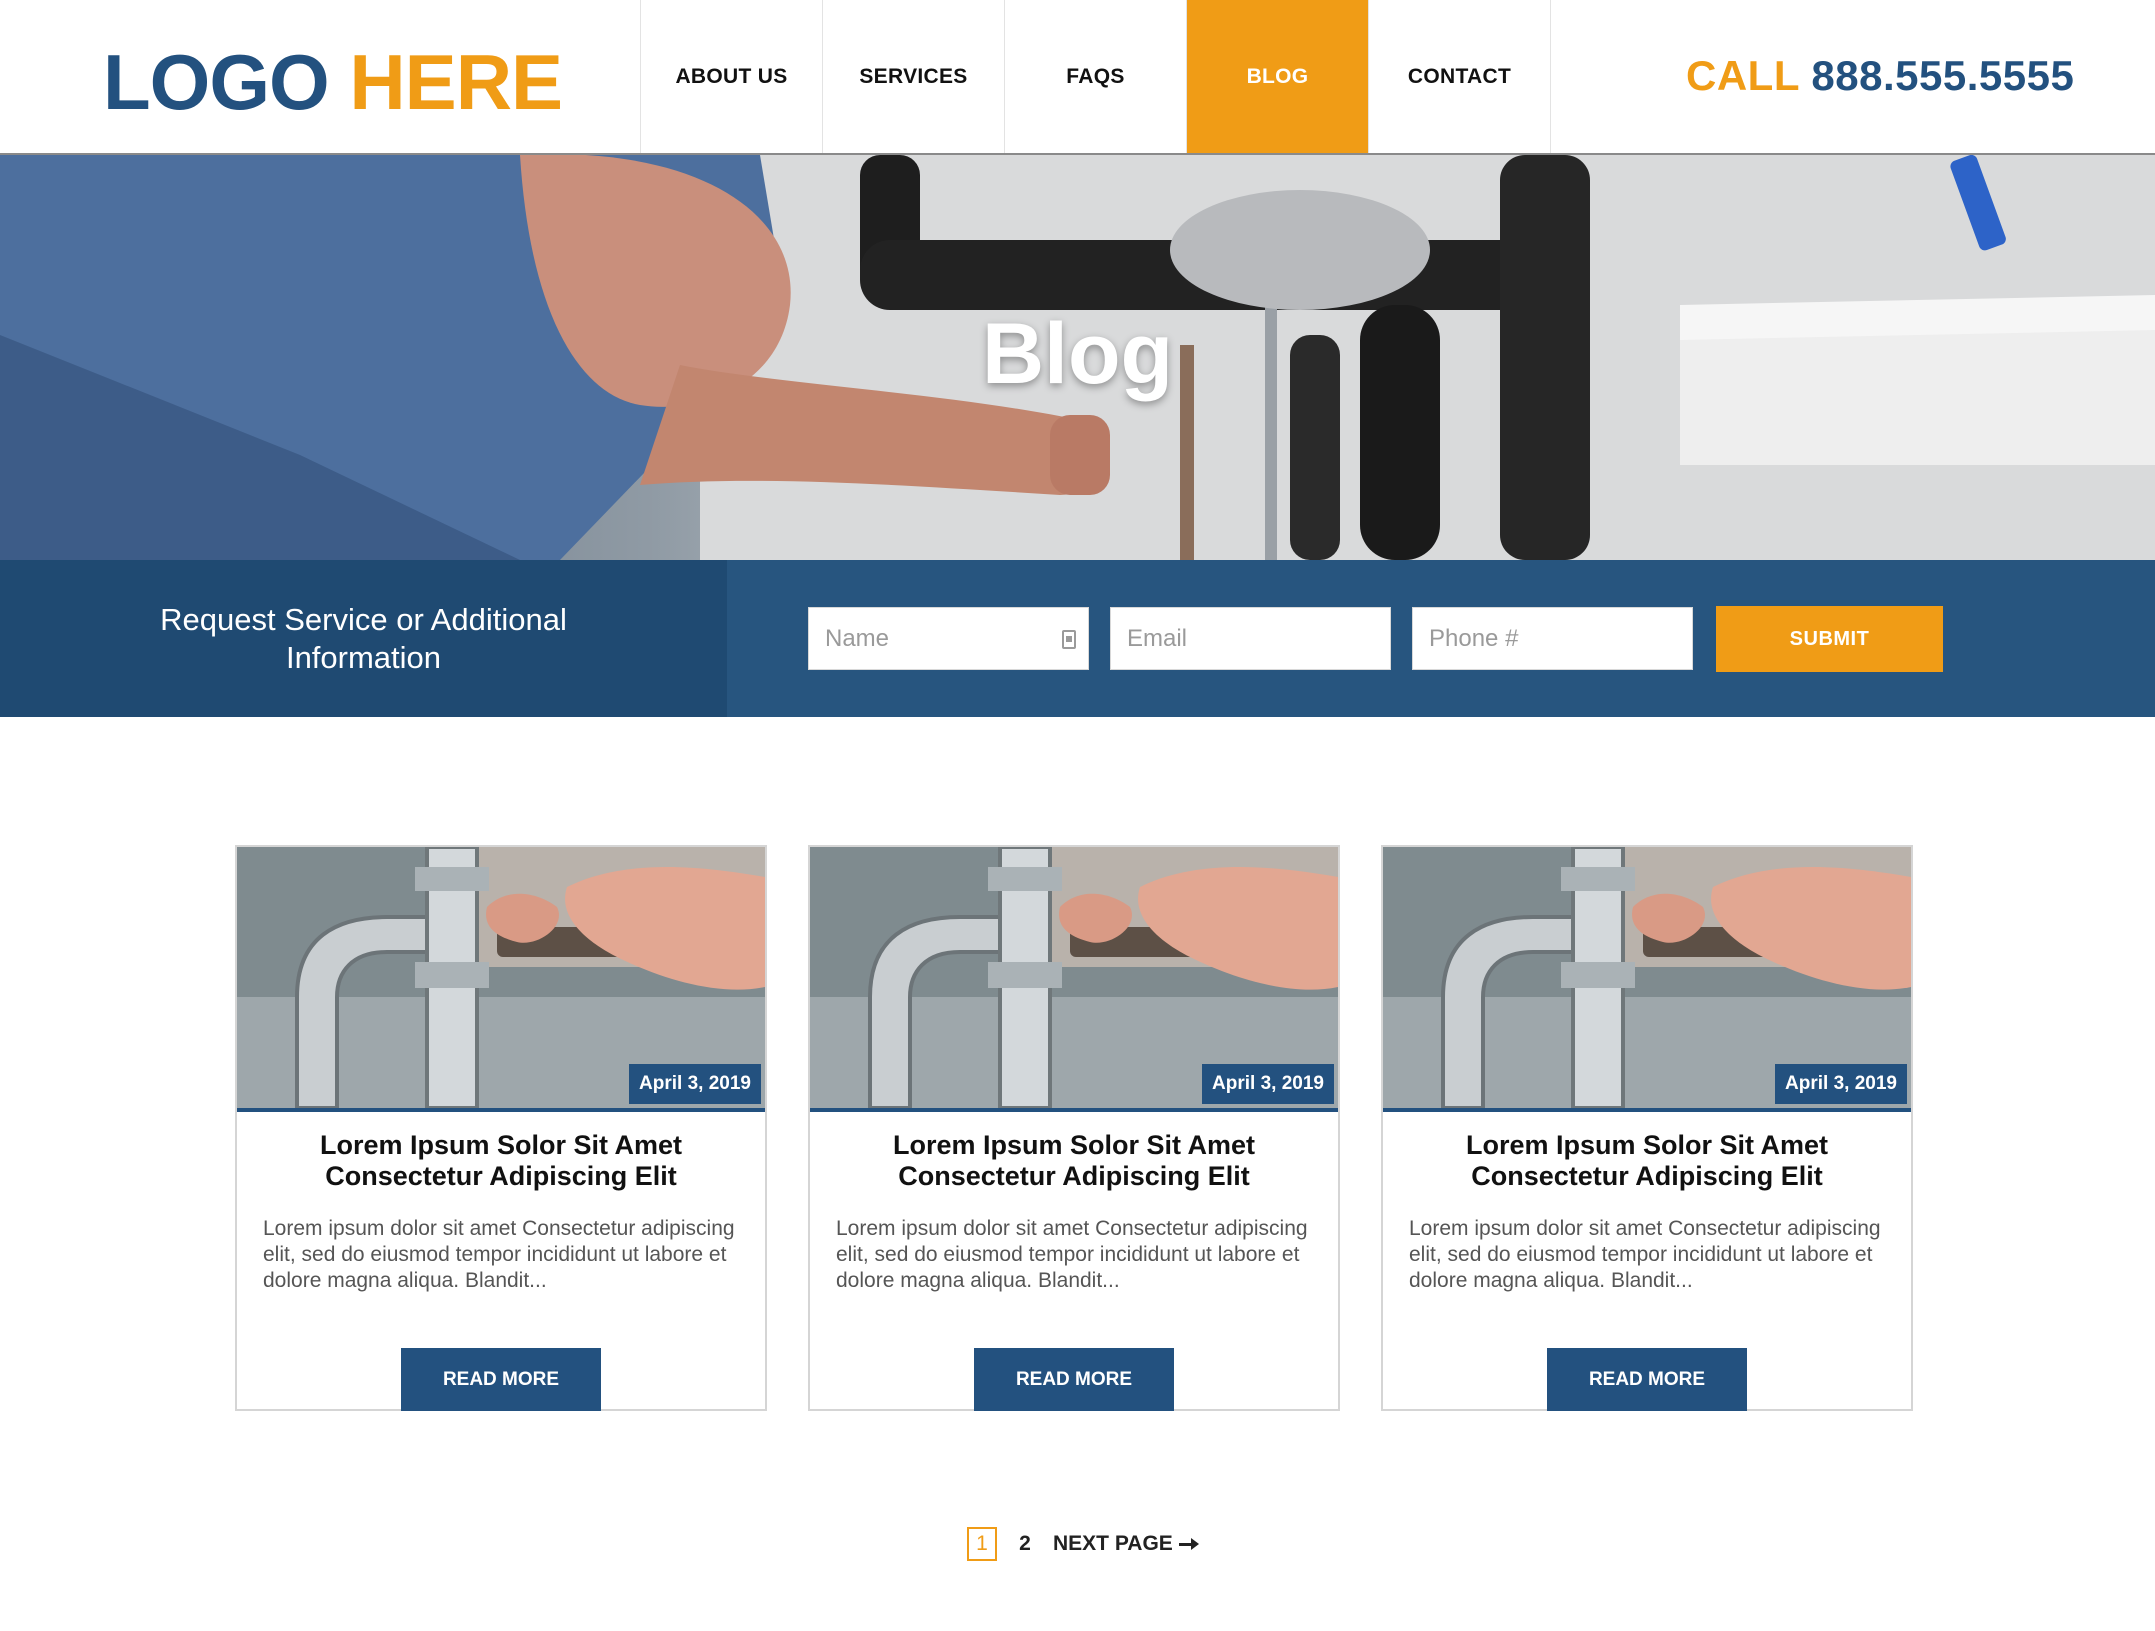 The height and width of the screenshot is (1631, 2155). I want to click on main-nav: ABOUT US SERVICES FAQS BLOG CONTACT, so click(1095, 76).